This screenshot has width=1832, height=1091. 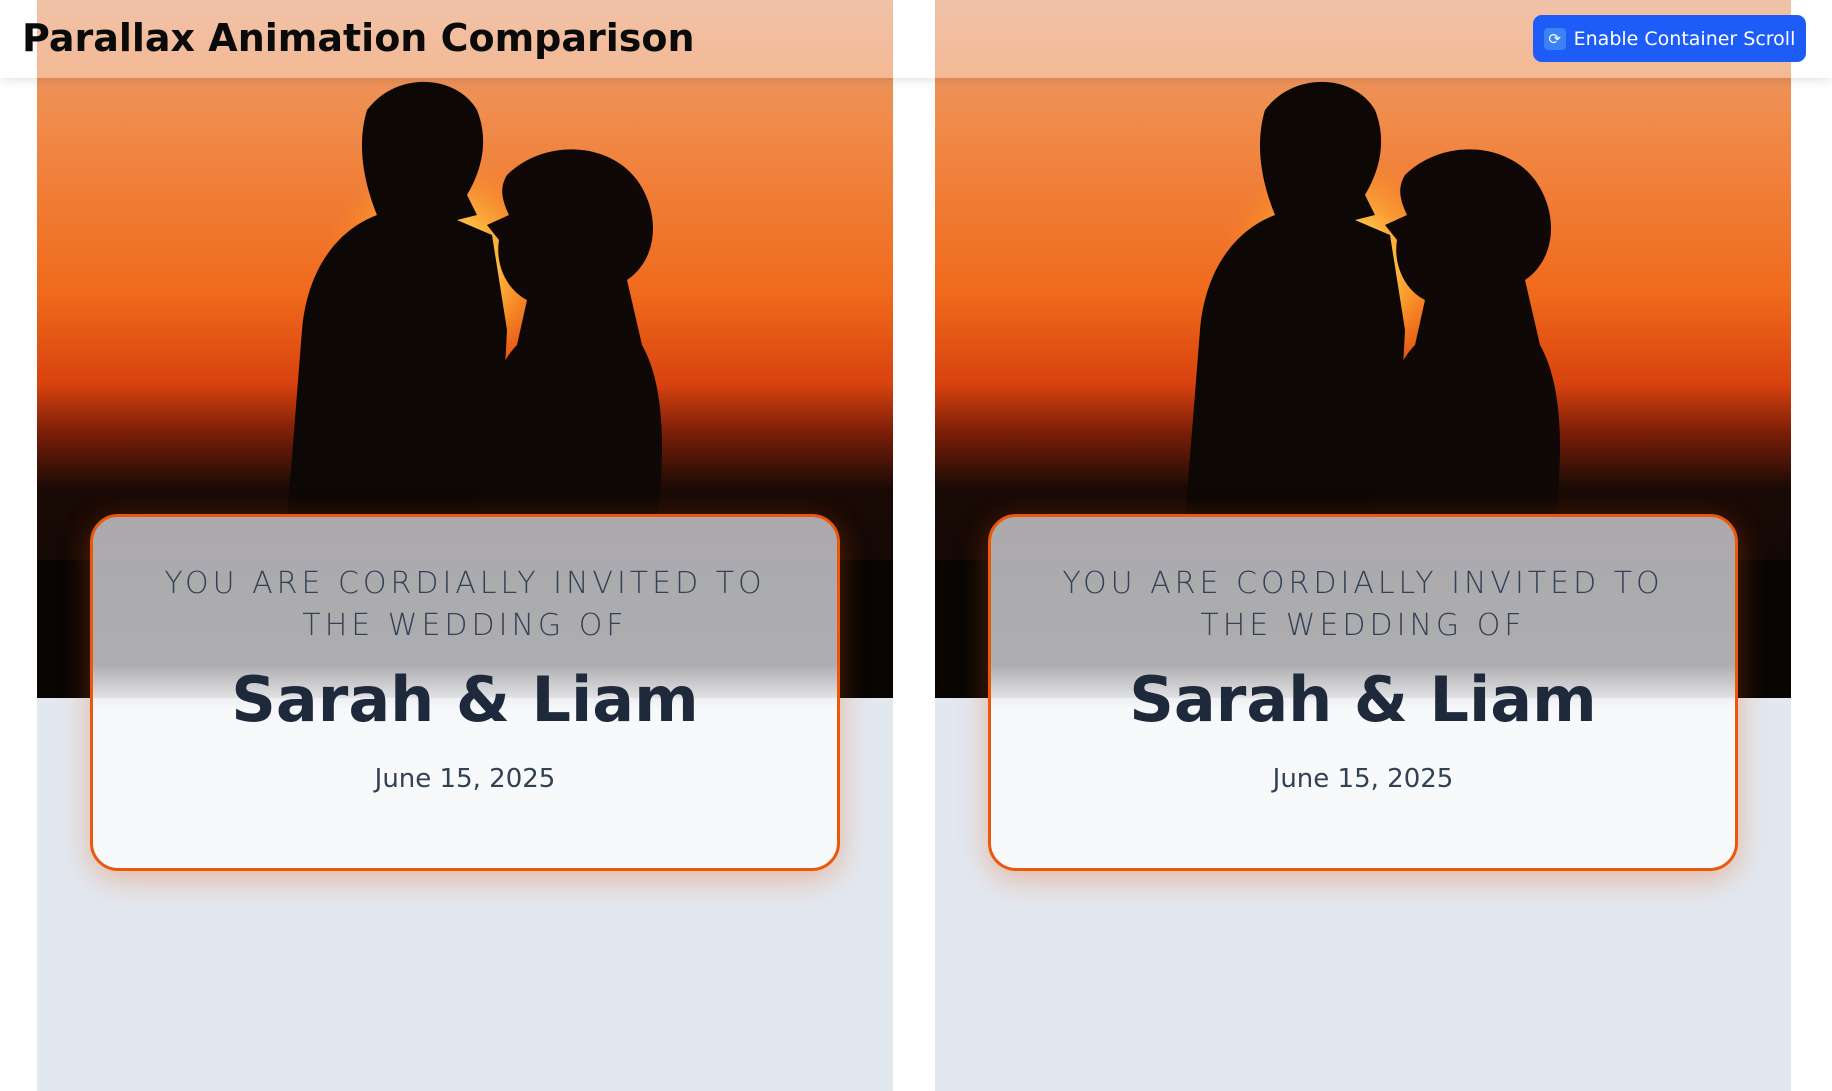 What do you see at coordinates (358, 38) in the screenshot?
I see `page-title: Parallax Animation Comparison` at bounding box center [358, 38].